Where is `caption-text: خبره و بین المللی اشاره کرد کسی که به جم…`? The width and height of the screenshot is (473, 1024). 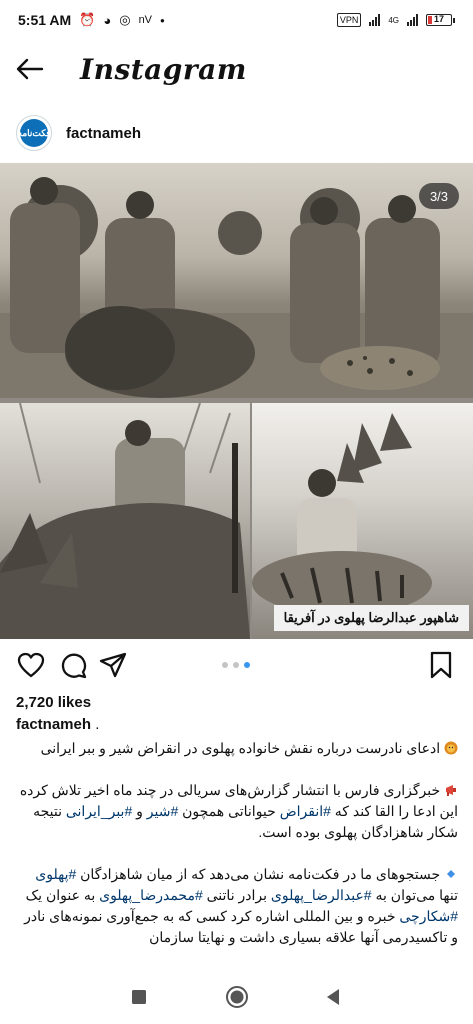 caption-text: خبره و بین المللی اشاره کرد کسی که به جم… is located at coordinates (241, 926).